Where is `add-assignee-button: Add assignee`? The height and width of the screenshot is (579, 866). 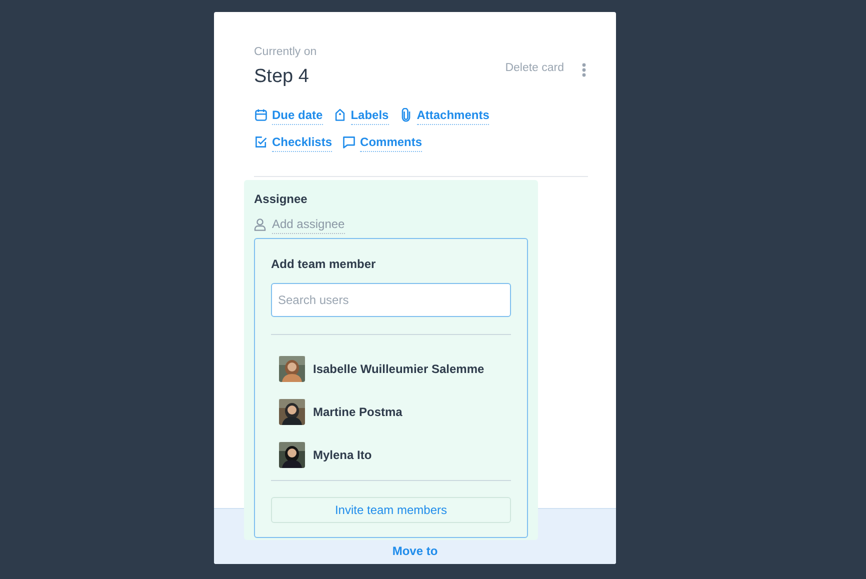
add-assignee-button: Add assignee is located at coordinates (299, 224).